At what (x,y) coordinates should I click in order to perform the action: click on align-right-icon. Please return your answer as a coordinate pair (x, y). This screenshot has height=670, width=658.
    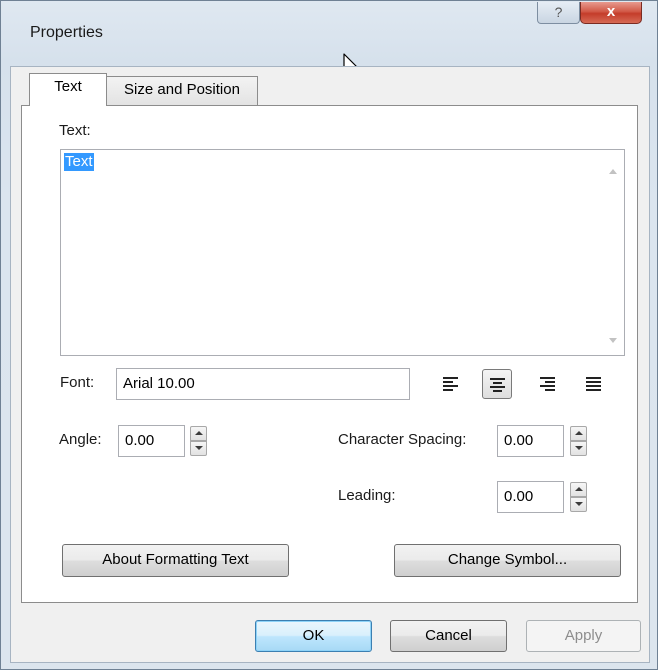
    Looking at the image, I should click on (547, 384).